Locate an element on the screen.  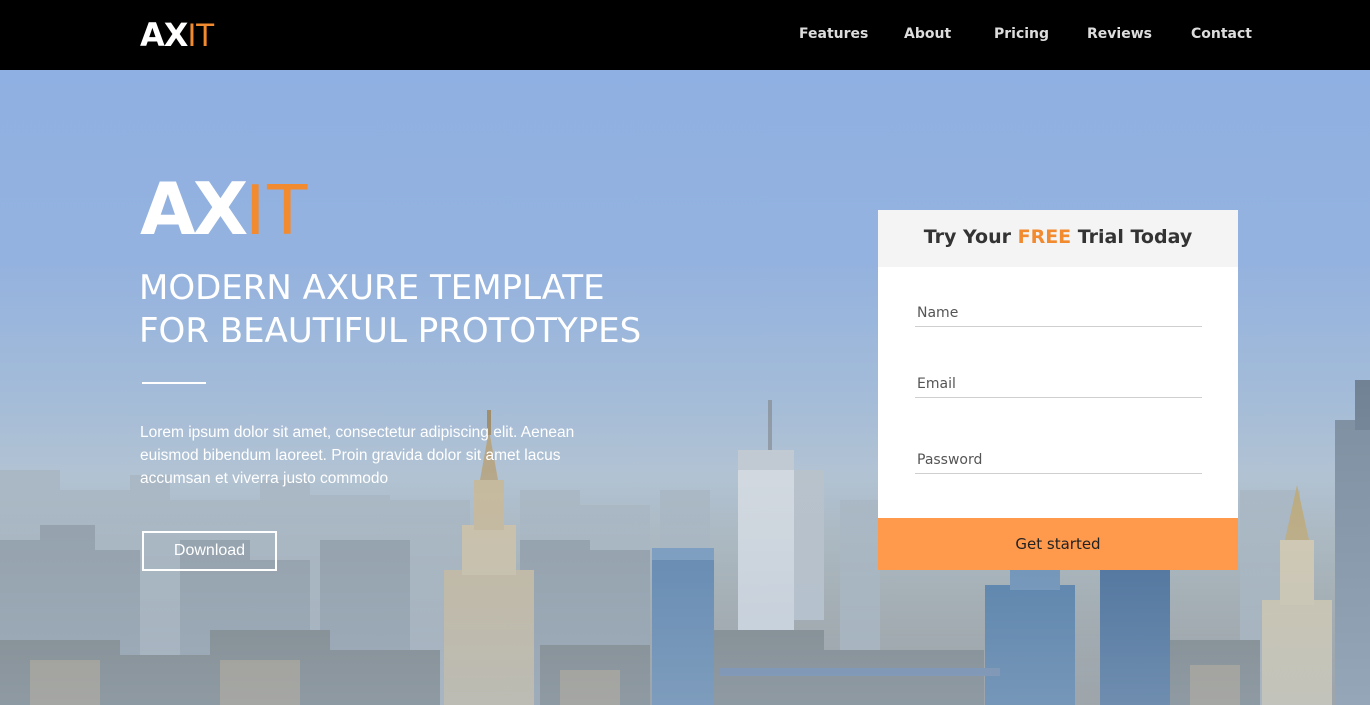
download-button: Download is located at coordinates (209, 551).